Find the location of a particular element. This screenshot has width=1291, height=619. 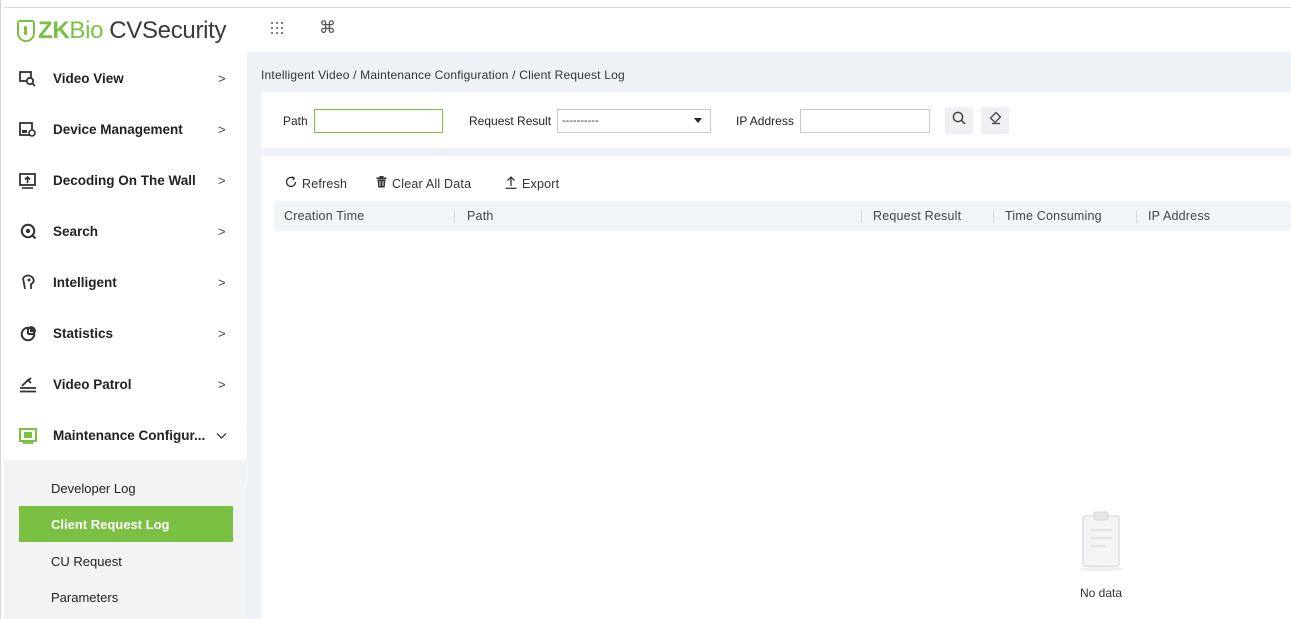

sidebar-item-device-management: Device Management > is located at coordinates (125, 129).